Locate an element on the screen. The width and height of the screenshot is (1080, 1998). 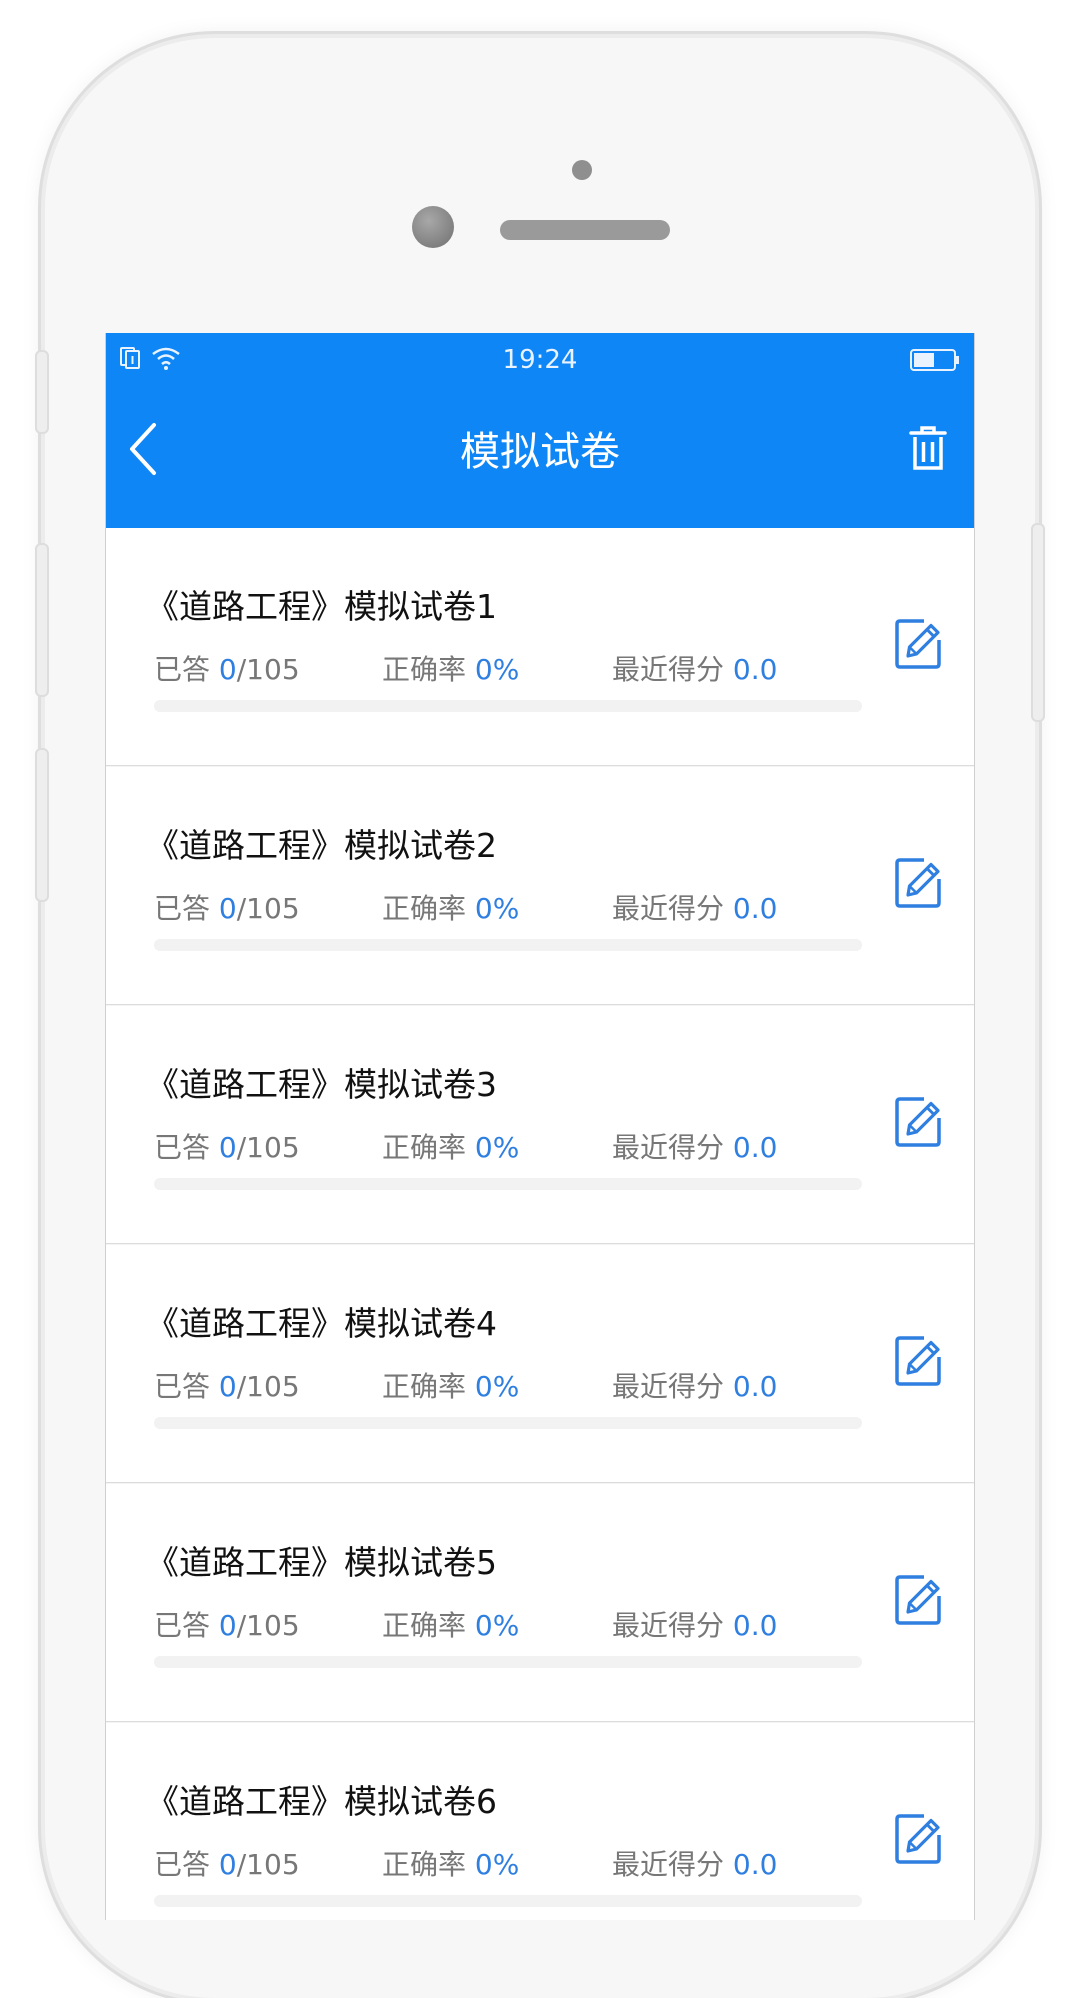
paper-card: 《道路工程》模拟试卷5 已答 0/105 正确率 0% 最近得分 0.0 is located at coordinates (540, 1603).